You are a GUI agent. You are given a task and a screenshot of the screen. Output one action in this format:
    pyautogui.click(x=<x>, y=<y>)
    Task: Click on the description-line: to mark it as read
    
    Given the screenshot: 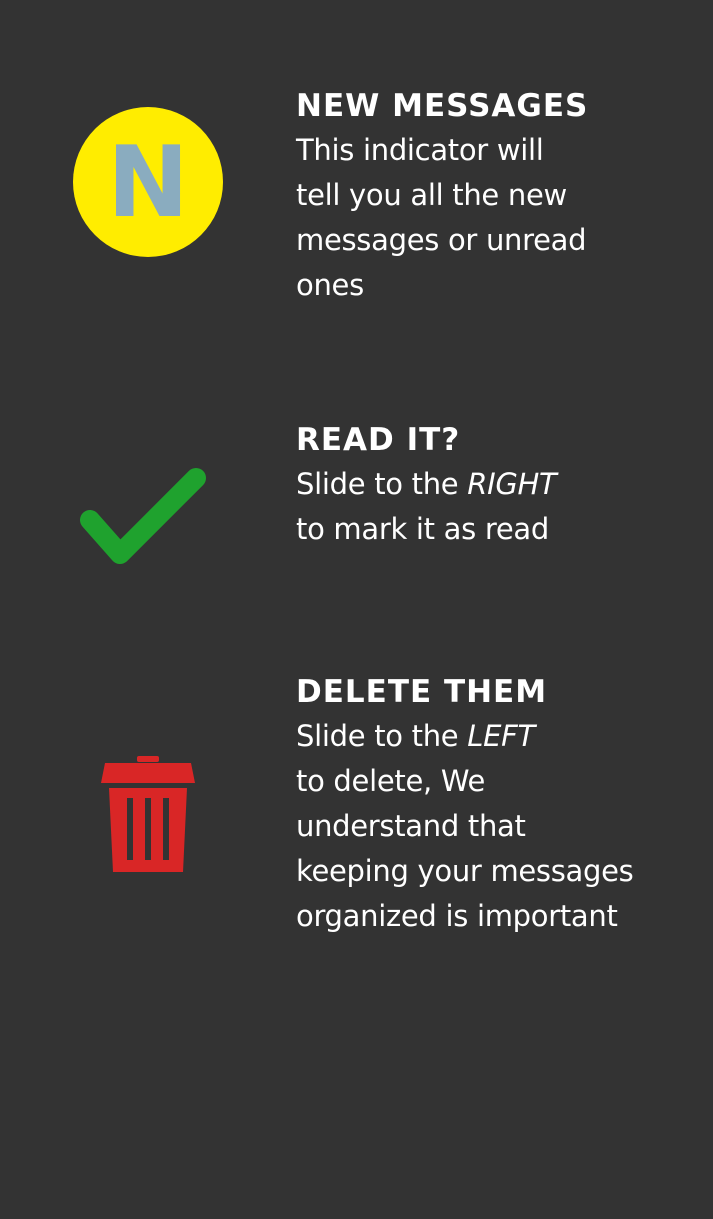 What is the action you would take?
    pyautogui.click(x=422, y=529)
    